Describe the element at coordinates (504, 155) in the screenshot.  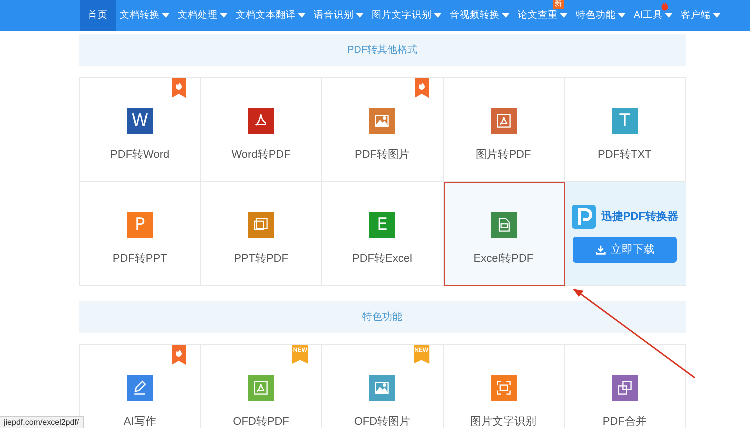
I see `tool-label: 图片转PDF` at that location.